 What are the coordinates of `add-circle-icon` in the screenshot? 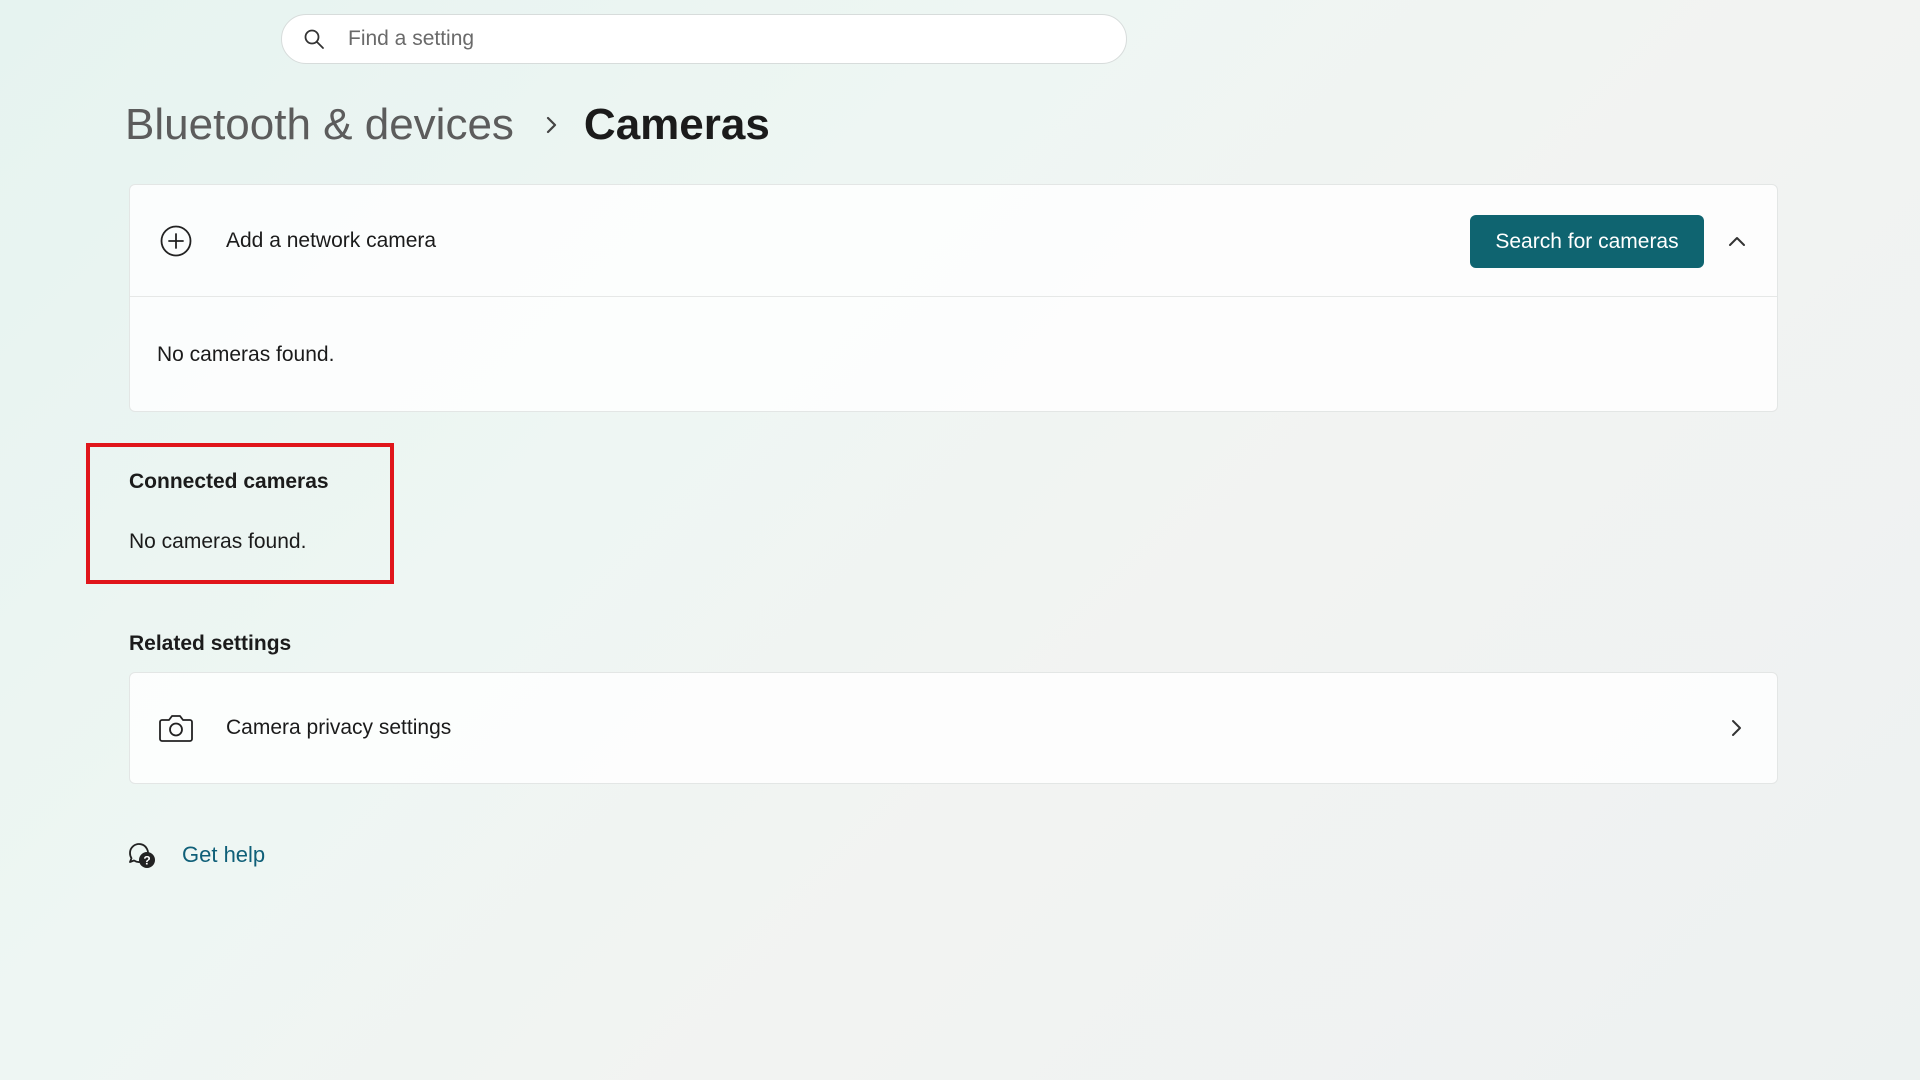 It's located at (176, 241).